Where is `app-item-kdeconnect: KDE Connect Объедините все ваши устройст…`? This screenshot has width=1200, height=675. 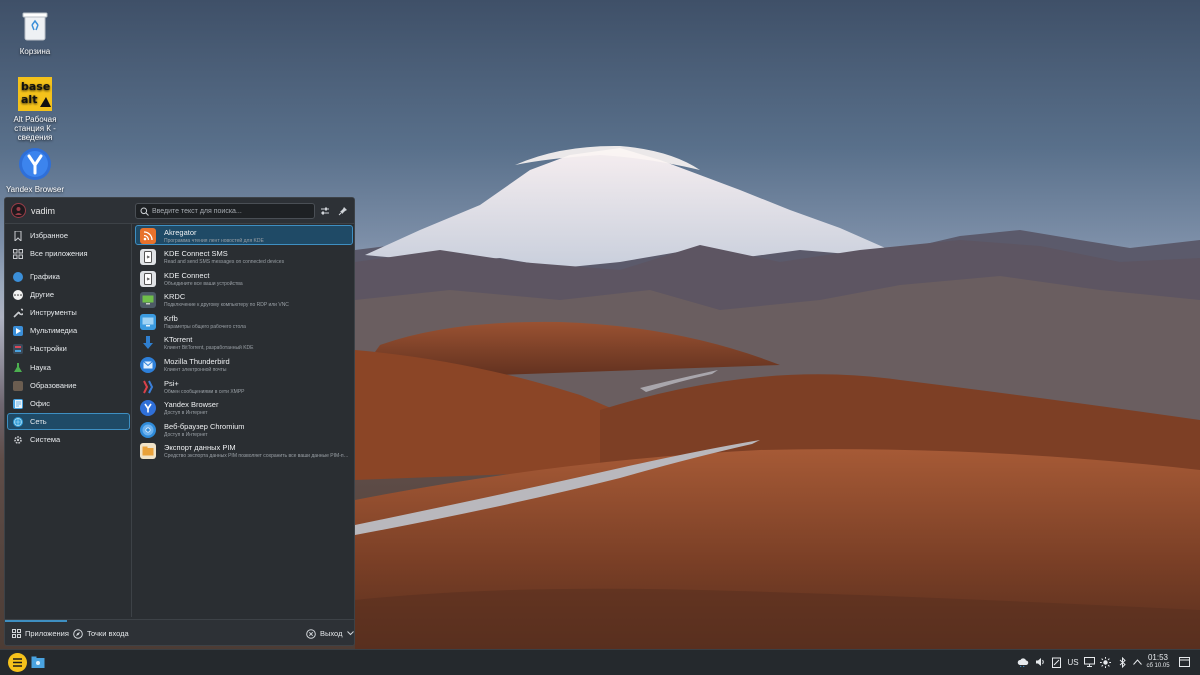
app-item-kdeconnect: KDE Connect Объедините все ваши устройст… is located at coordinates (244, 278).